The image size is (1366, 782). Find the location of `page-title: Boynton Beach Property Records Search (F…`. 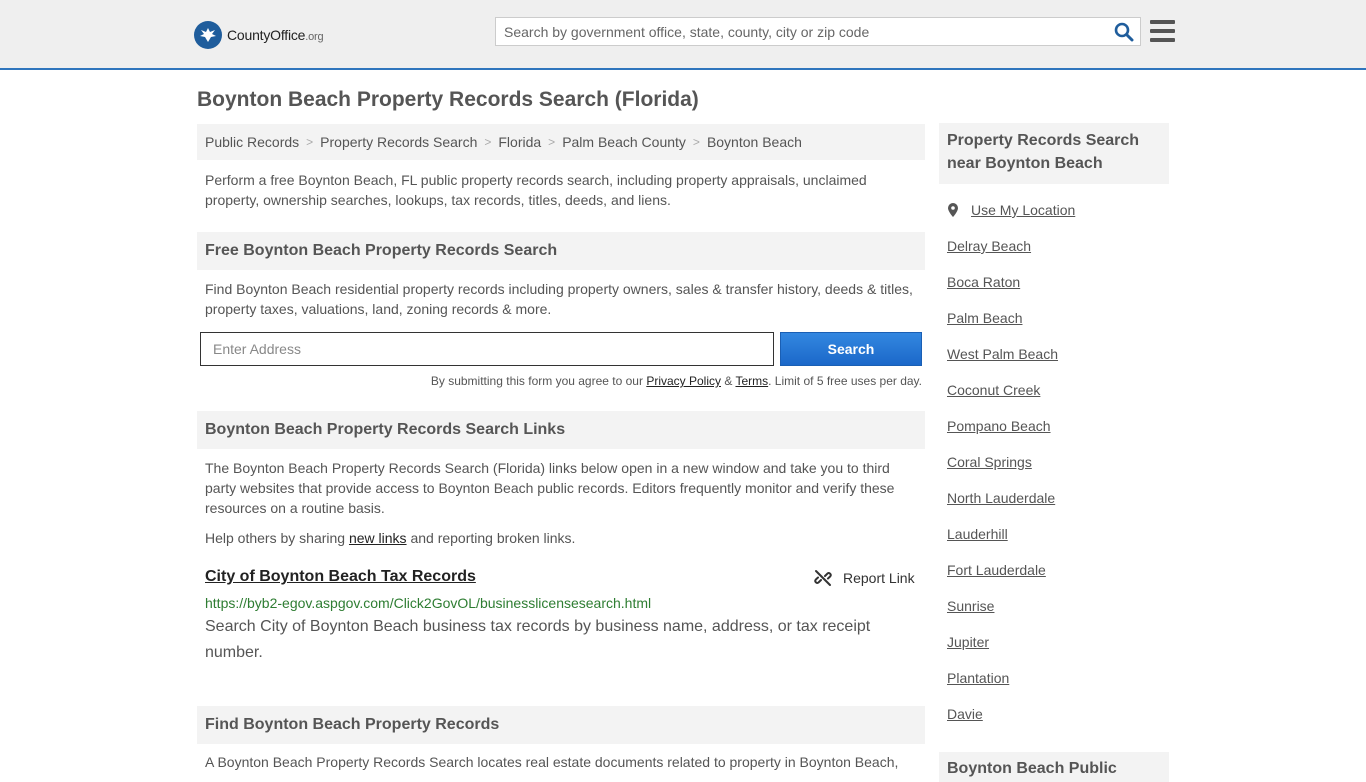

page-title: Boynton Beach Property Records Search (F… is located at coordinates (448, 99).